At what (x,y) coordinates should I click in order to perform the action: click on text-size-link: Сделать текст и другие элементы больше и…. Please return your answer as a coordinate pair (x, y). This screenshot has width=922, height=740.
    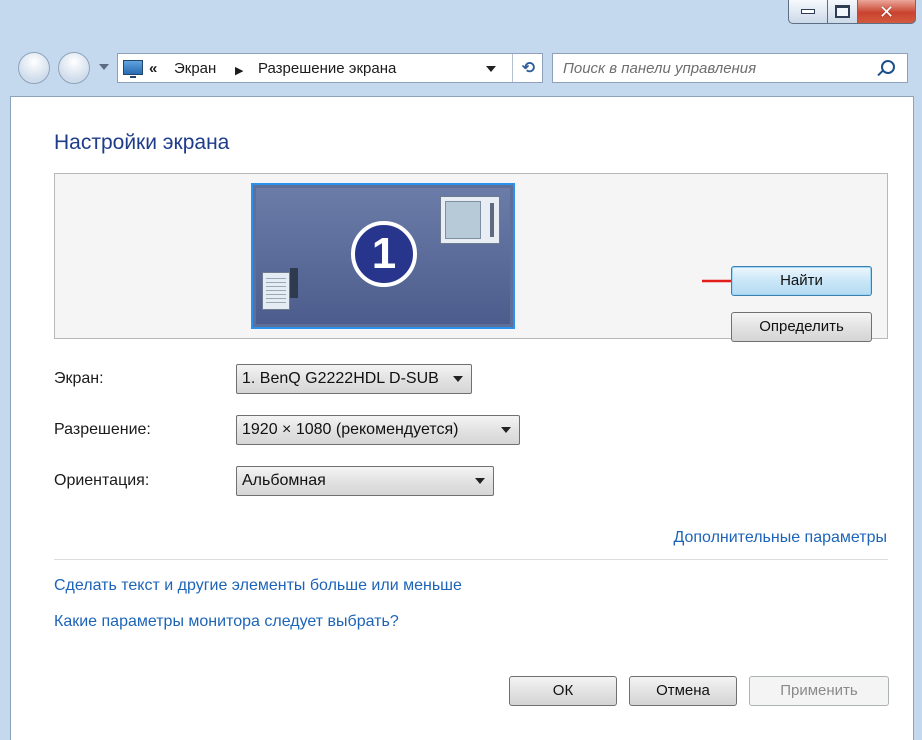
    Looking at the image, I should click on (258, 586).